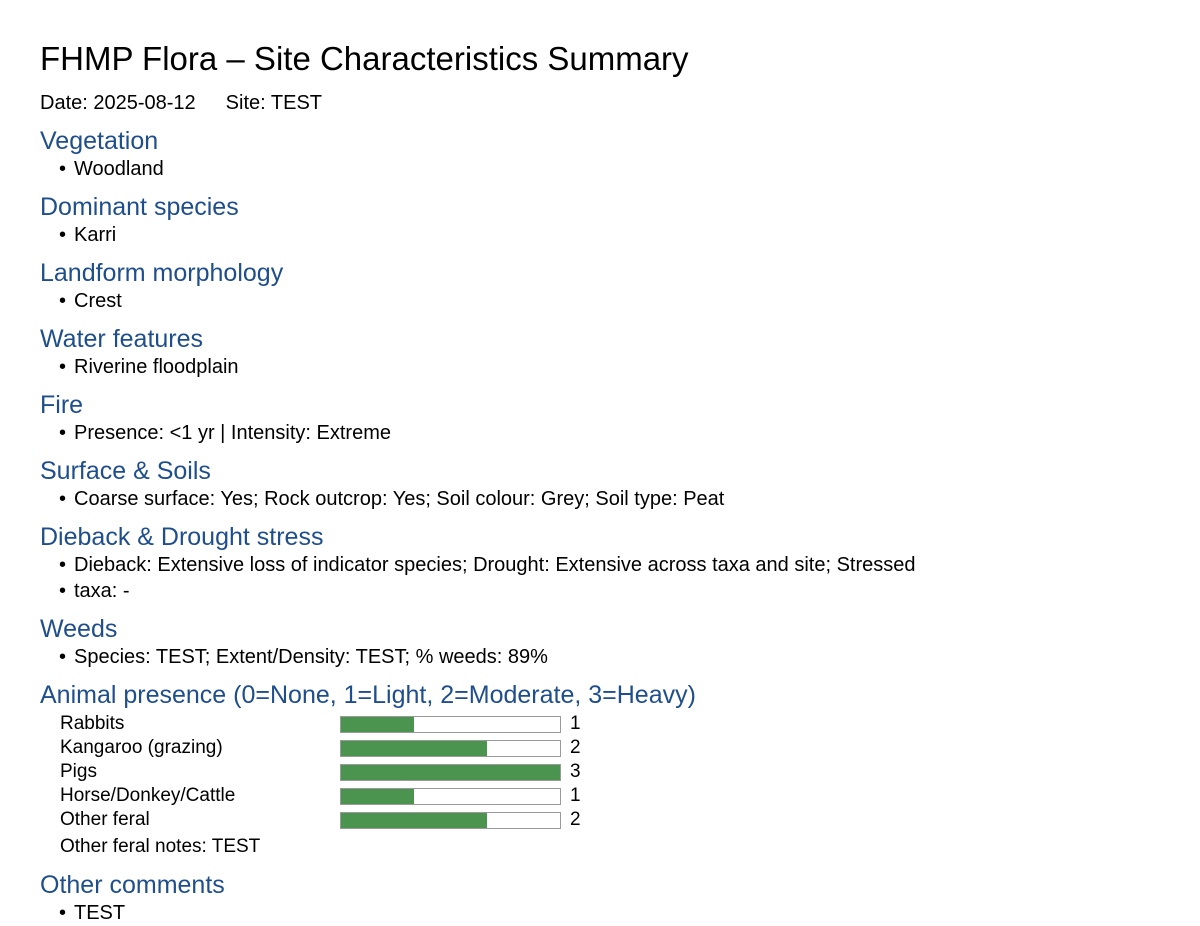 Image resolution: width=1200 pixels, height=926 pixels. Describe the element at coordinates (79, 629) in the screenshot. I see `section-heading: Weeds` at that location.